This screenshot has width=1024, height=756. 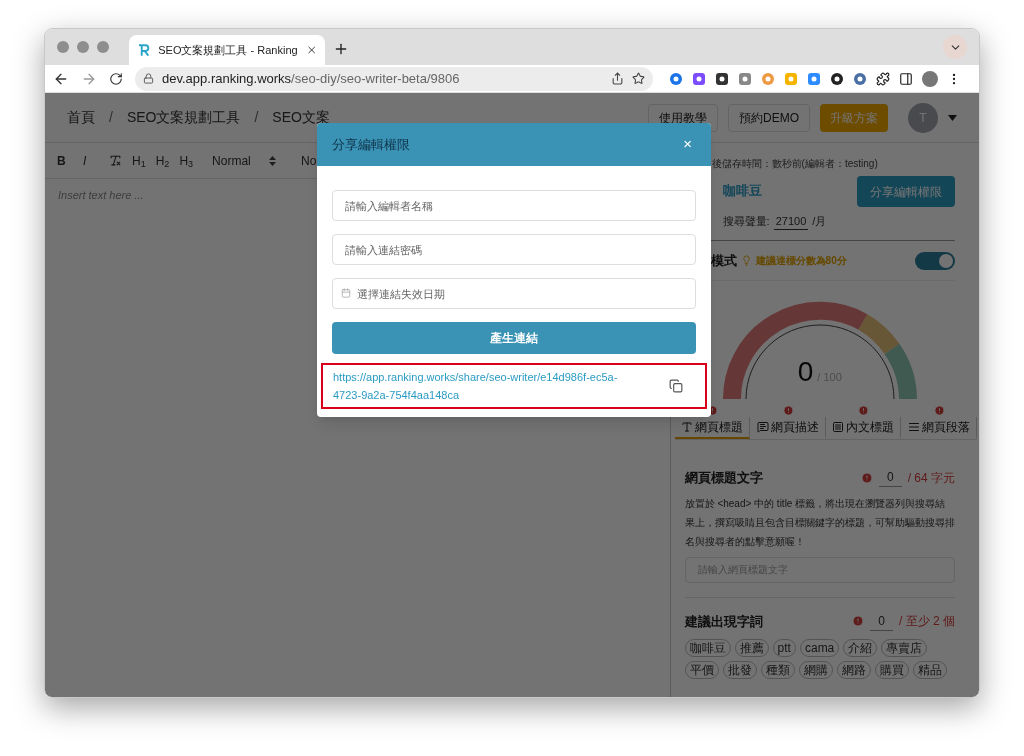 I want to click on heading-button: H$_{2}$, so click(x=162, y=160).